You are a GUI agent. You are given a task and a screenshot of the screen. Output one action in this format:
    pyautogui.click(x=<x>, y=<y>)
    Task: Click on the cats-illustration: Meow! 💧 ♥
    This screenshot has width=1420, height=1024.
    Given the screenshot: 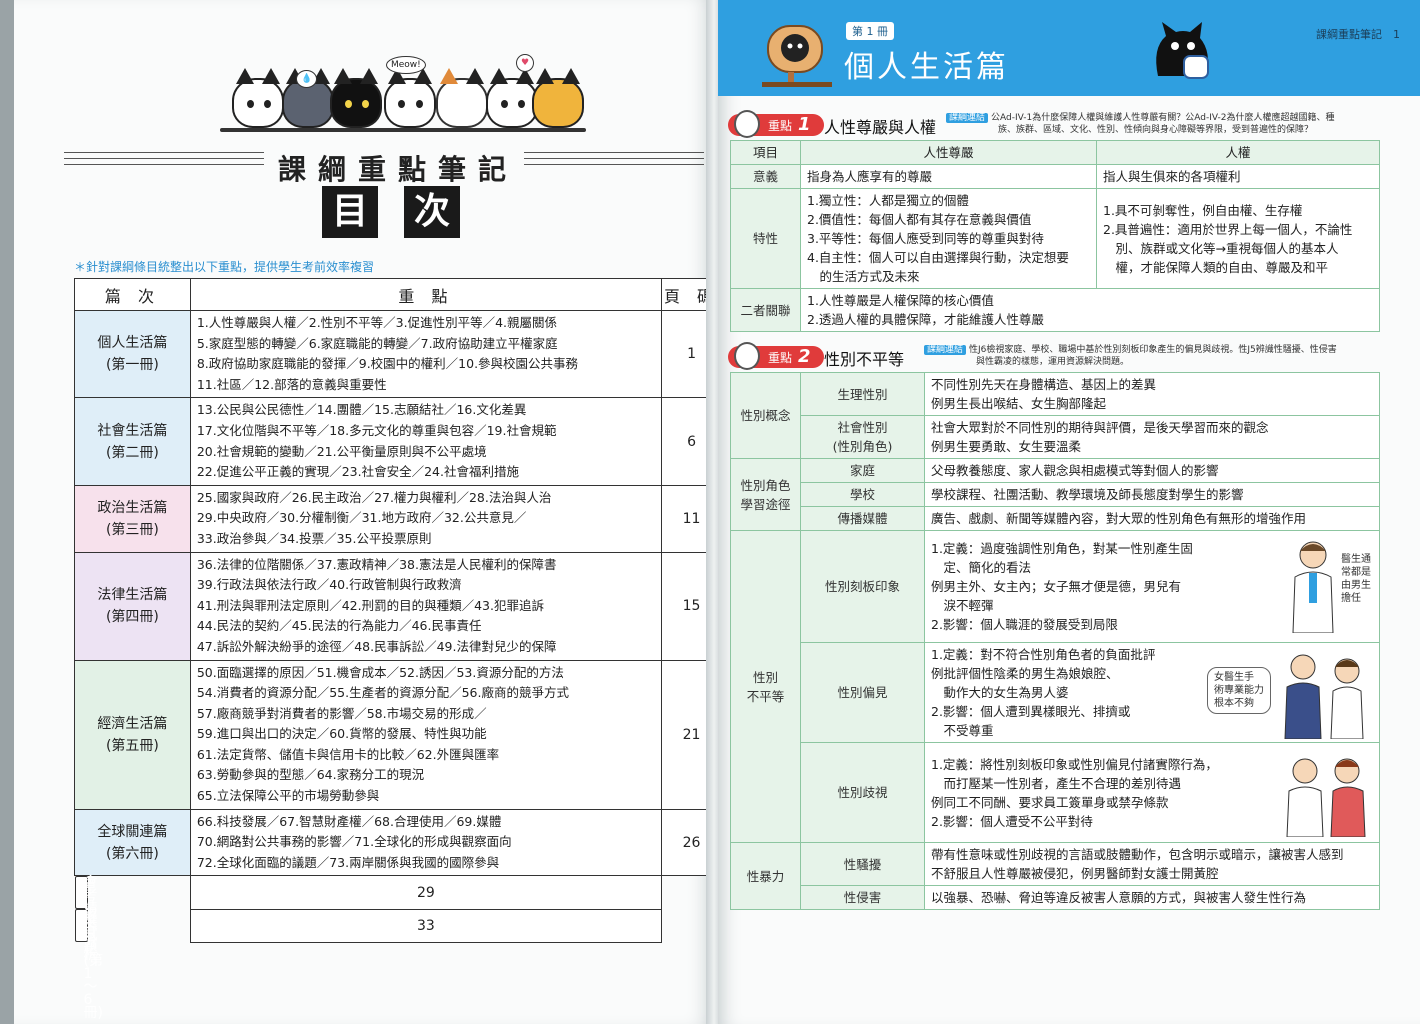 What is the action you would take?
    pyautogui.click(x=403, y=94)
    